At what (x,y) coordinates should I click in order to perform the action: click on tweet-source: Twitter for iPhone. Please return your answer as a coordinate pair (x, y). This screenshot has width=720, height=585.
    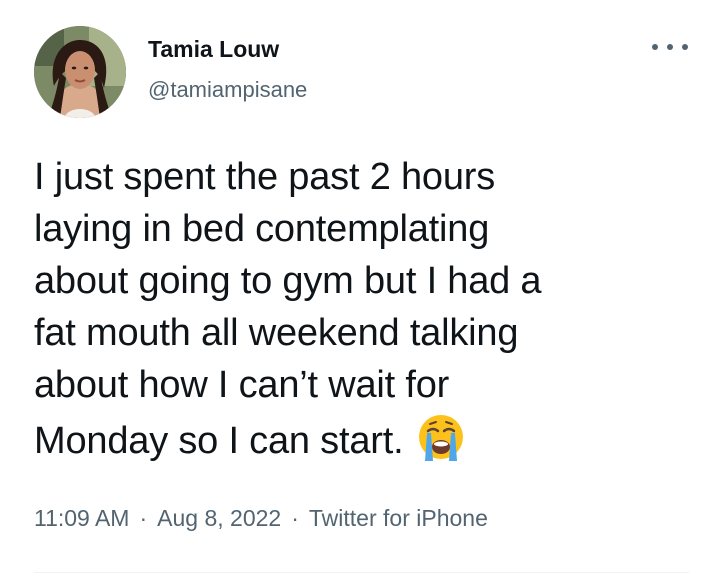
    Looking at the image, I should click on (398, 518).